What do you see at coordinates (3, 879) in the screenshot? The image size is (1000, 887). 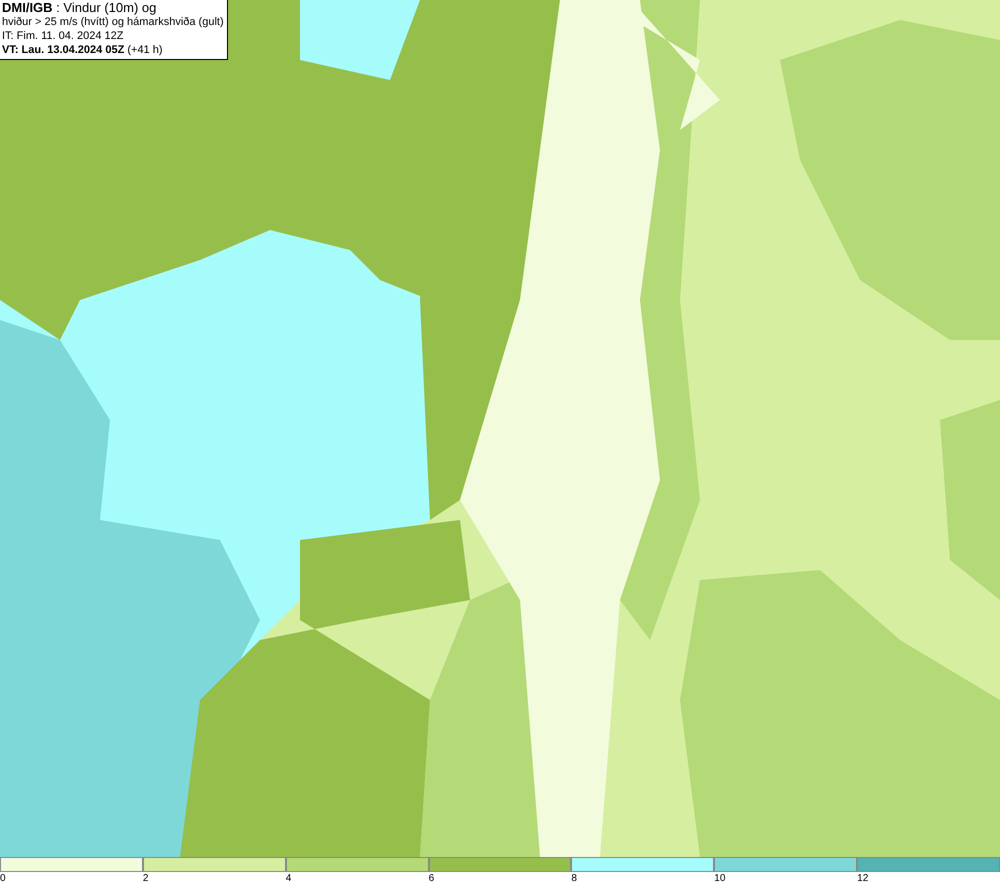 I see `legend-label: 0` at bounding box center [3, 879].